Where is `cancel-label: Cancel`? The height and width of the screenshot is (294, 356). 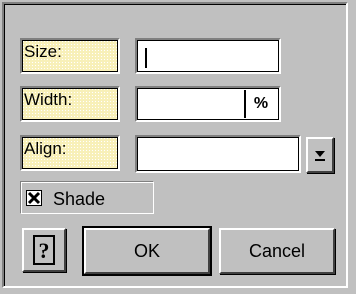
cancel-label: Cancel is located at coordinates (277, 251).